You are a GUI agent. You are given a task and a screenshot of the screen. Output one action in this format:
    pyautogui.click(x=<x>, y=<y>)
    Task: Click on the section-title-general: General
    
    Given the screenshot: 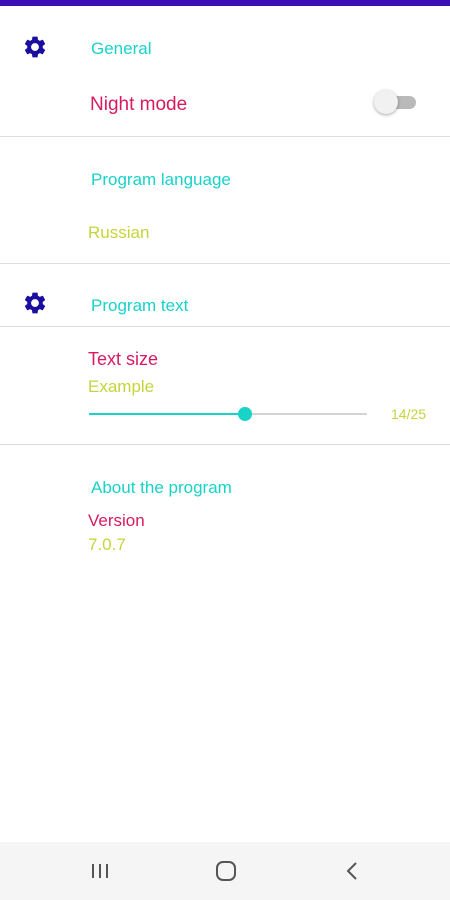 What is the action you would take?
    pyautogui.click(x=121, y=48)
    